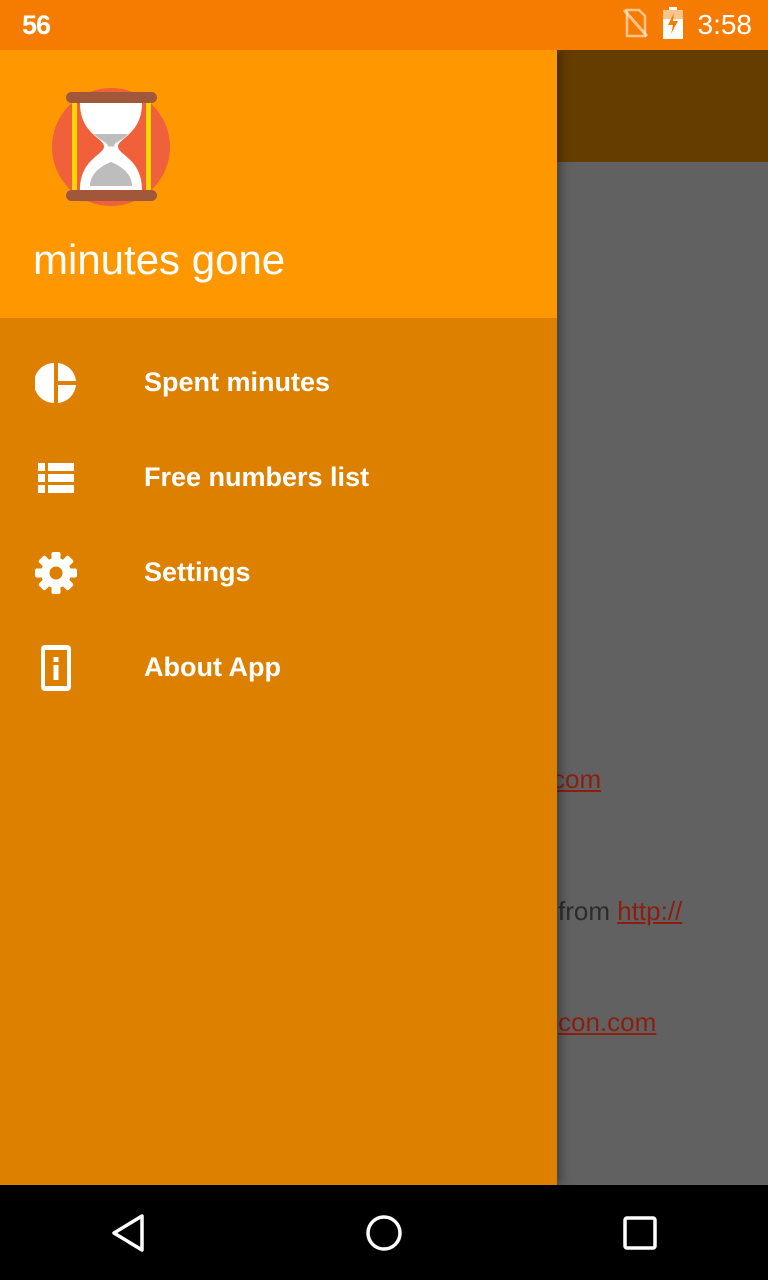 The width and height of the screenshot is (768, 1280). Describe the element at coordinates (687, 25) in the screenshot. I see `status-icons: 3:58` at that location.